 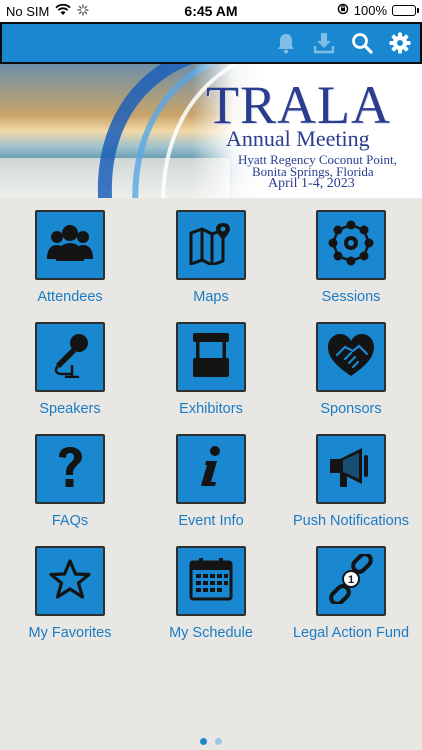 I want to click on toolbar-actions, so click(x=343, y=43).